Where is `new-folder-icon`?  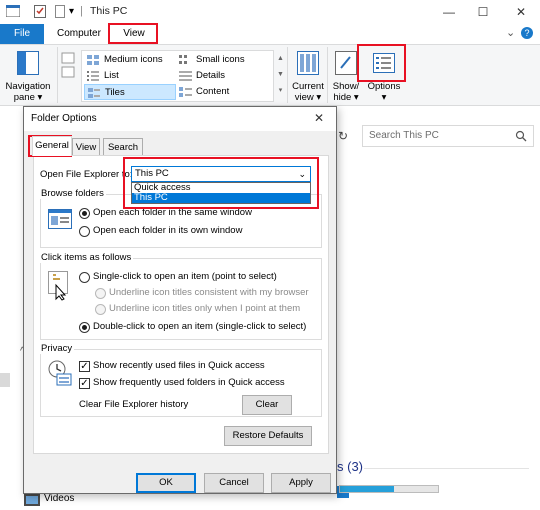 new-folder-icon is located at coordinates (60, 11).